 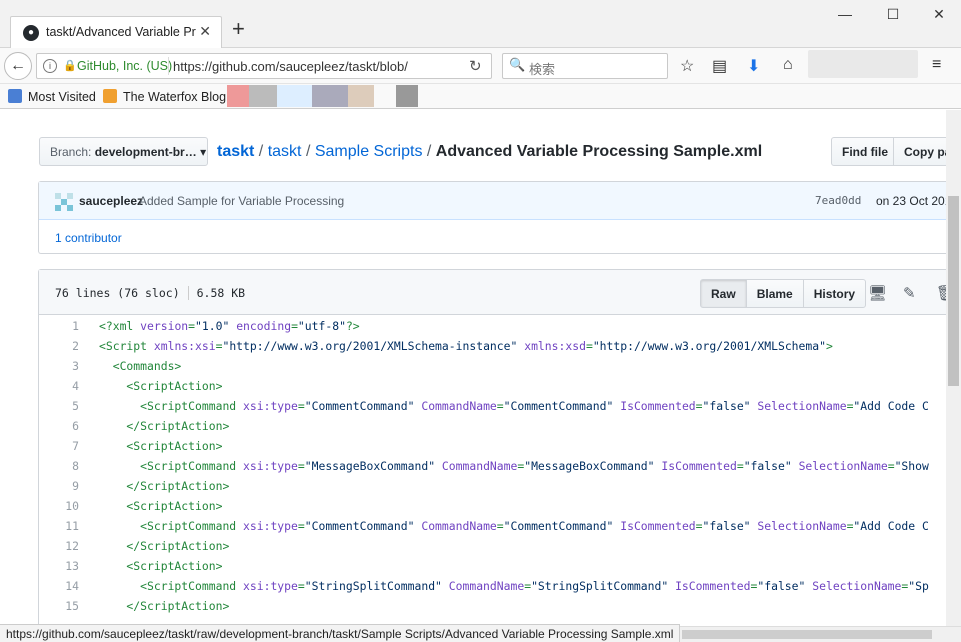 I want to click on code-line: 1 <?xml version="1.0" encoding="utf-8"?>, so click(x=500, y=326).